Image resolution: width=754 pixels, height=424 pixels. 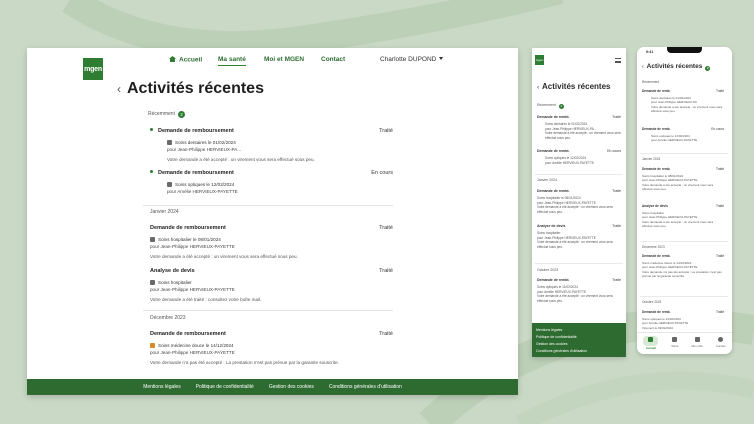 What do you see at coordinates (169, 142) in the screenshot?
I see `tooth-icon` at bounding box center [169, 142].